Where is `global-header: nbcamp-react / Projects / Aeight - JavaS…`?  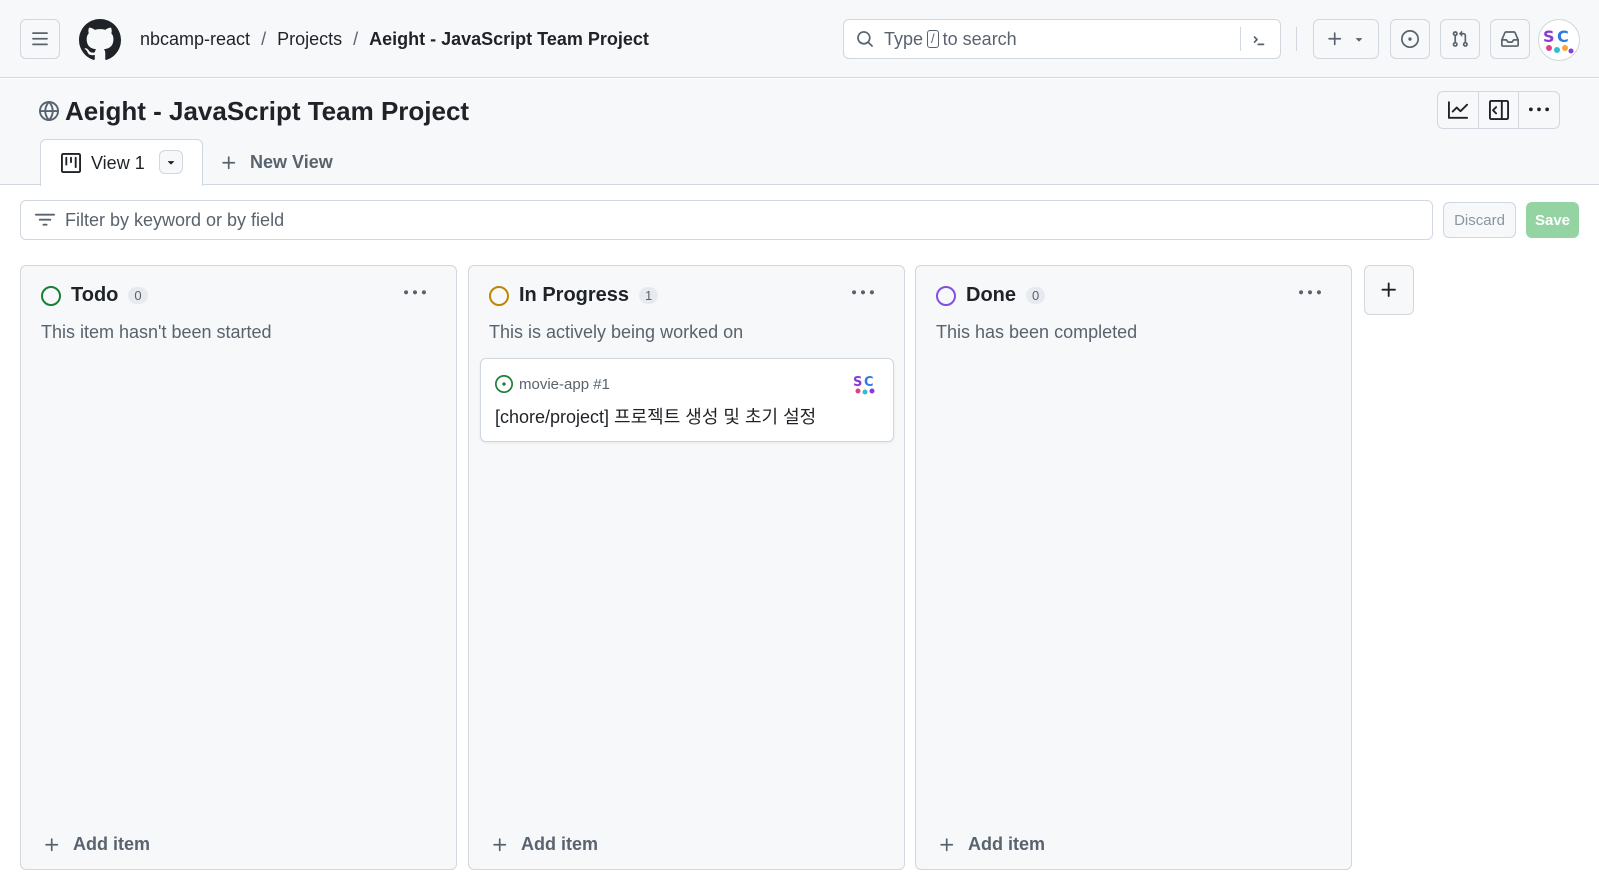 global-header: nbcamp-react / Projects / Aeight - JavaS… is located at coordinates (799, 39).